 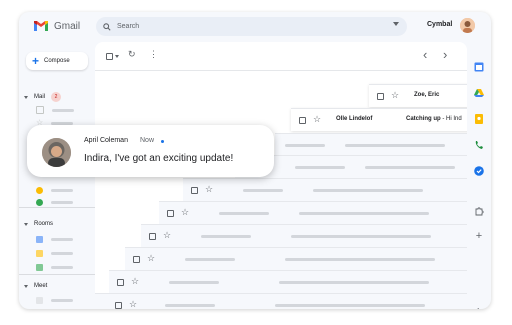 I want to click on compose-plus-icon: +, so click(x=36, y=61).